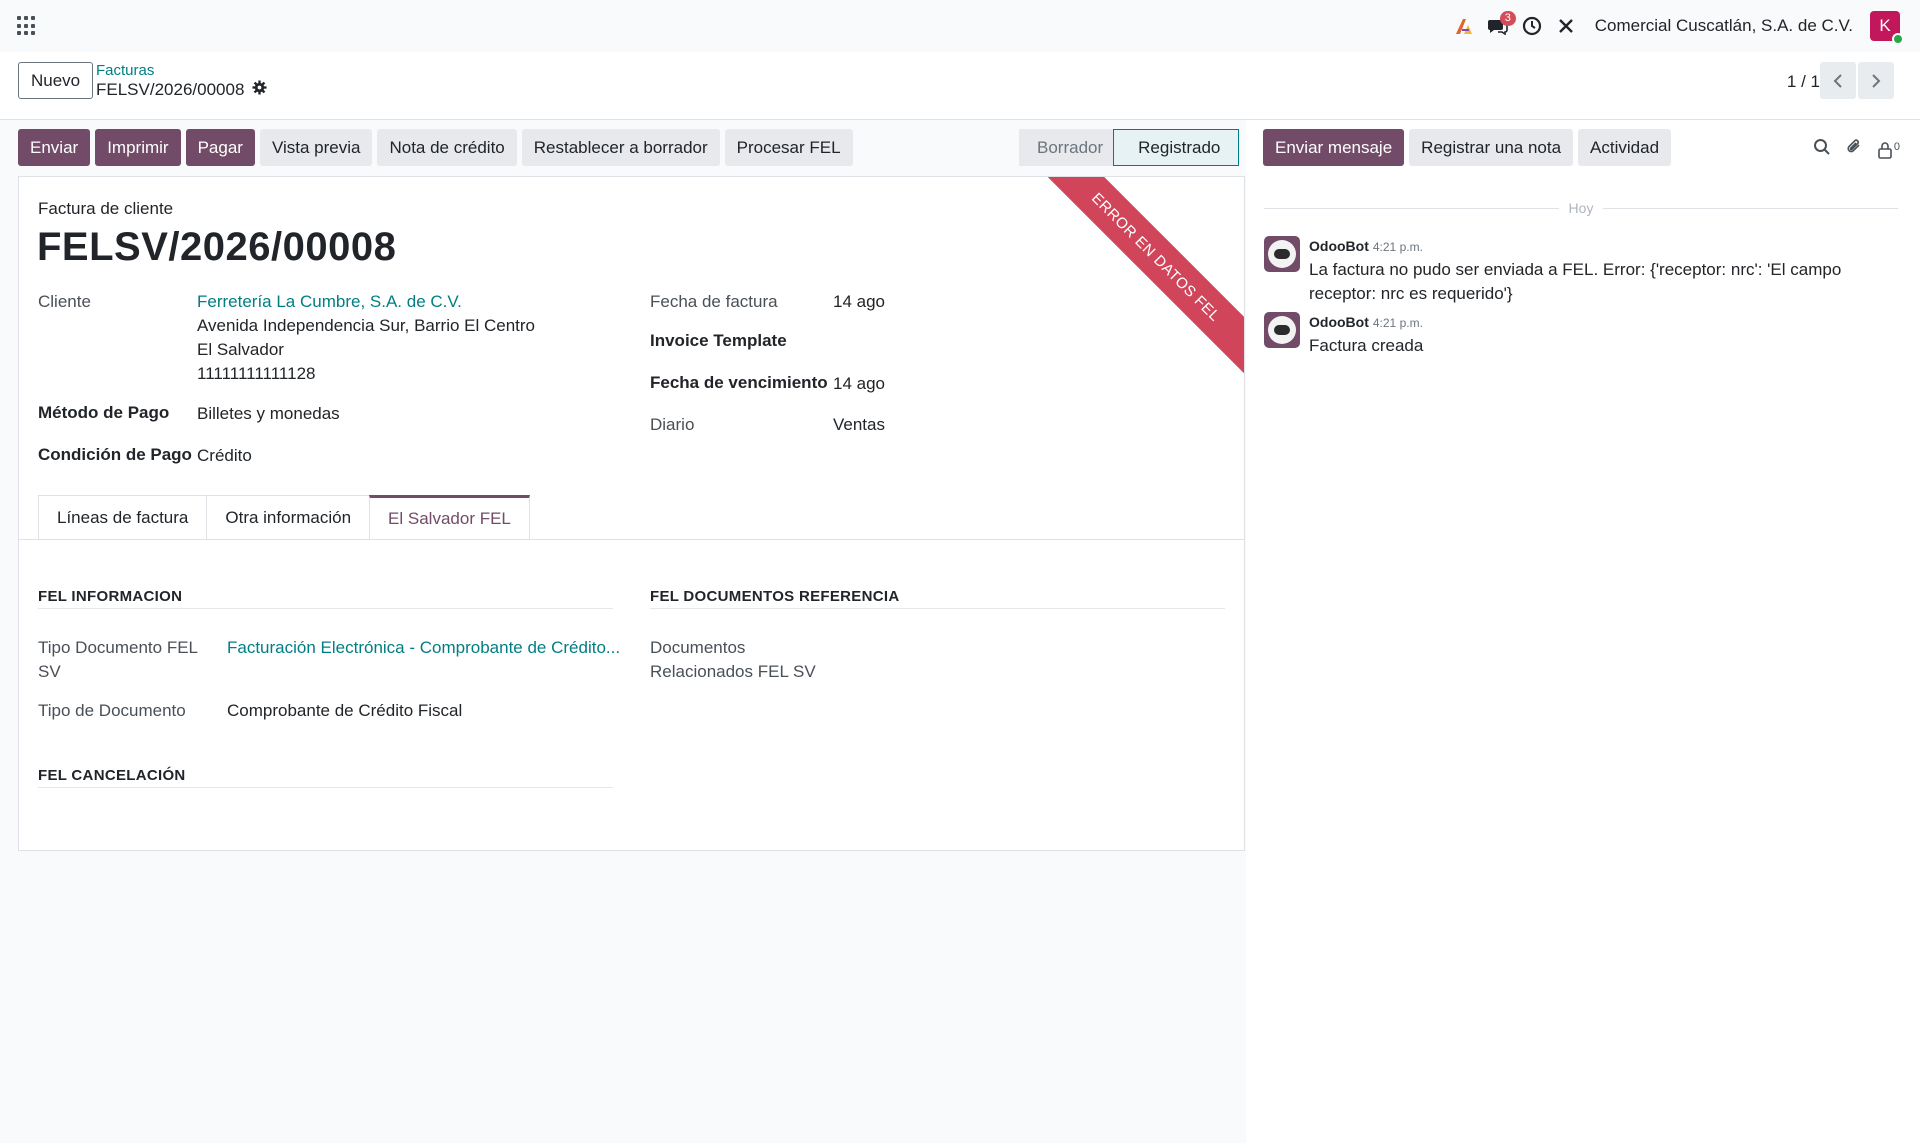 Image resolution: width=1920 pixels, height=1143 pixels. Describe the element at coordinates (672, 424) in the screenshot. I see `journal-label: Diario` at that location.